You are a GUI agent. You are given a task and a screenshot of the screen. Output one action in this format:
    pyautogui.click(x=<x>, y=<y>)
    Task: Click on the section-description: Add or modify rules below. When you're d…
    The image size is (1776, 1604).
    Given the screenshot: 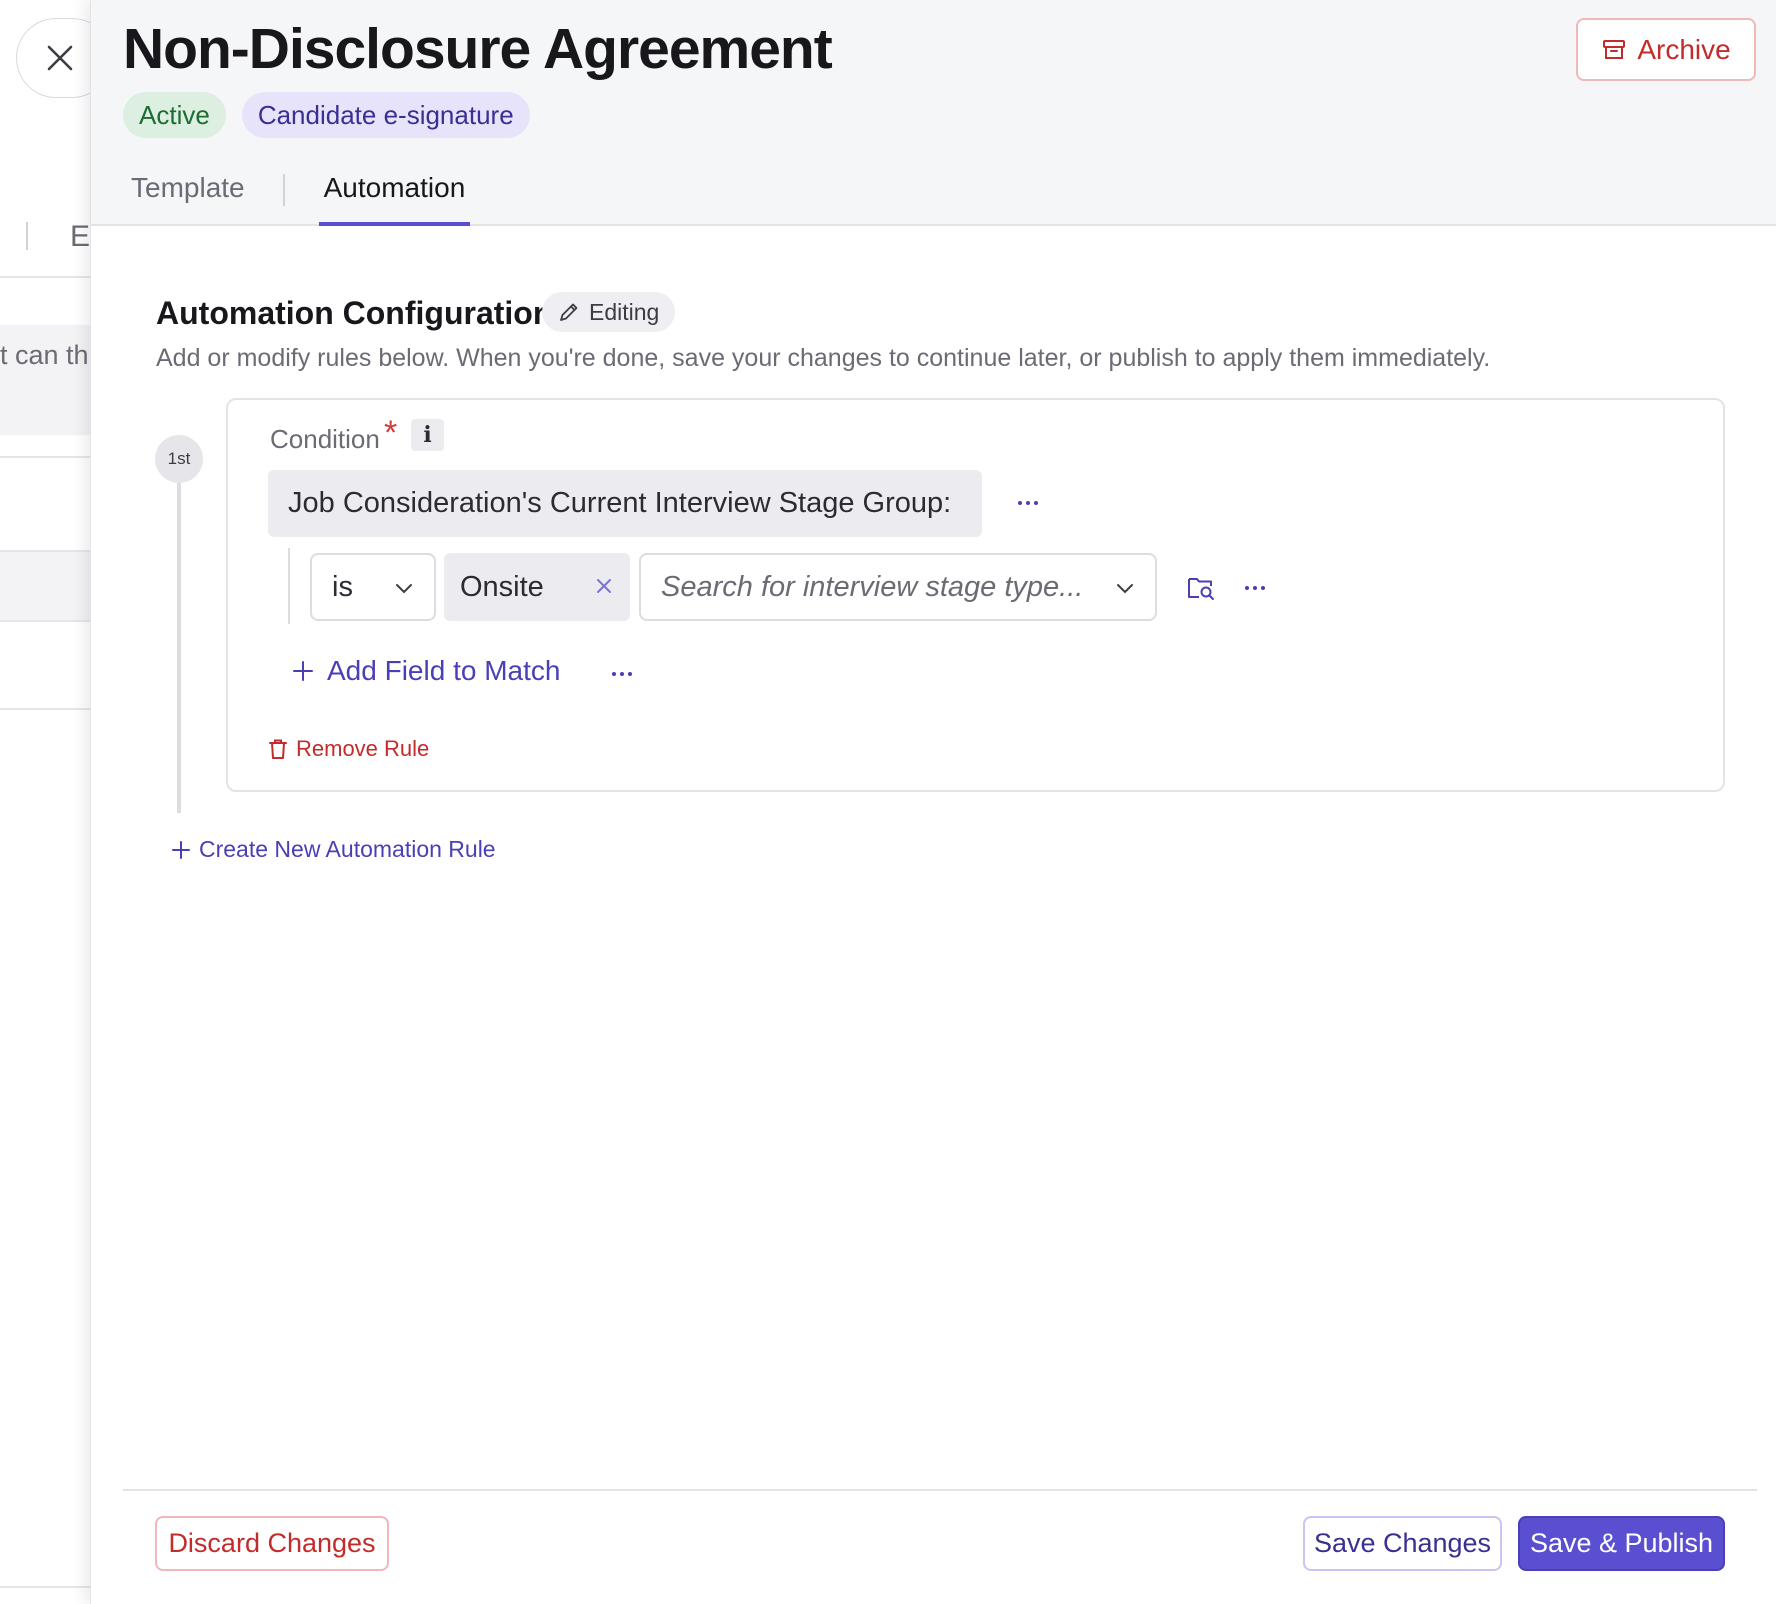 What is the action you would take?
    pyautogui.click(x=823, y=358)
    